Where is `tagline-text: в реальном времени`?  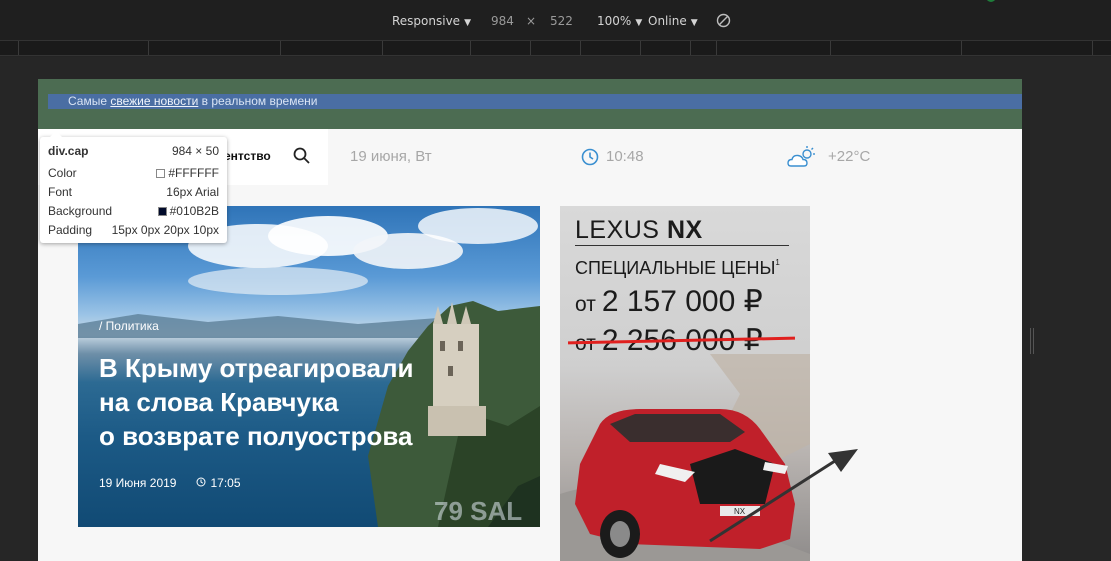 tagline-text: в реальном времени is located at coordinates (258, 101).